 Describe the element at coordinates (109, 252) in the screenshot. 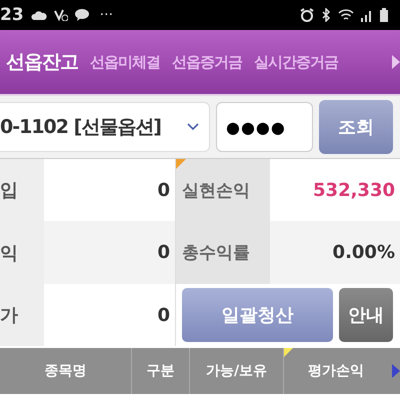

I see `field-value: 0` at that location.